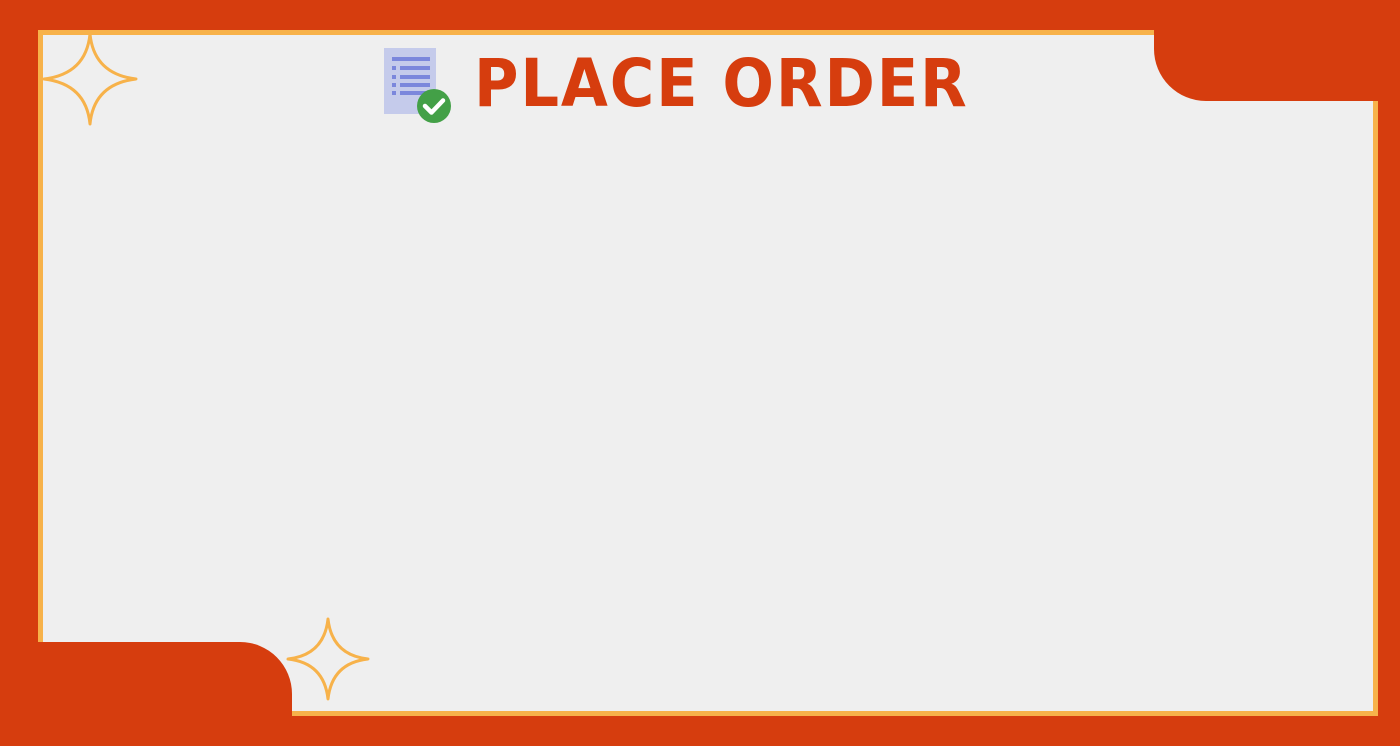  What do you see at coordinates (418, 84) in the screenshot?
I see `order-checklist-icon` at bounding box center [418, 84].